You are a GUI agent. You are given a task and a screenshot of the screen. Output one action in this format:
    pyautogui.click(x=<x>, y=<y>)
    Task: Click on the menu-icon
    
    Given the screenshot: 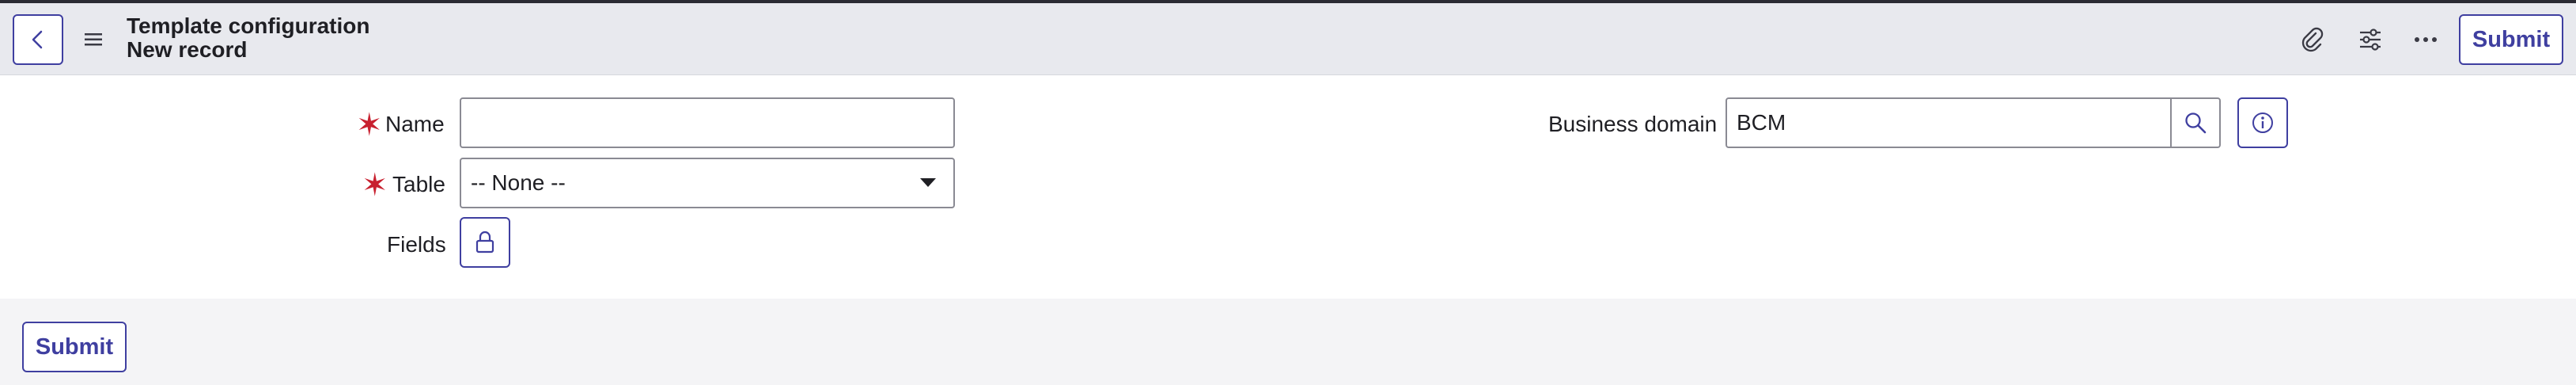 What is the action you would take?
    pyautogui.click(x=94, y=39)
    